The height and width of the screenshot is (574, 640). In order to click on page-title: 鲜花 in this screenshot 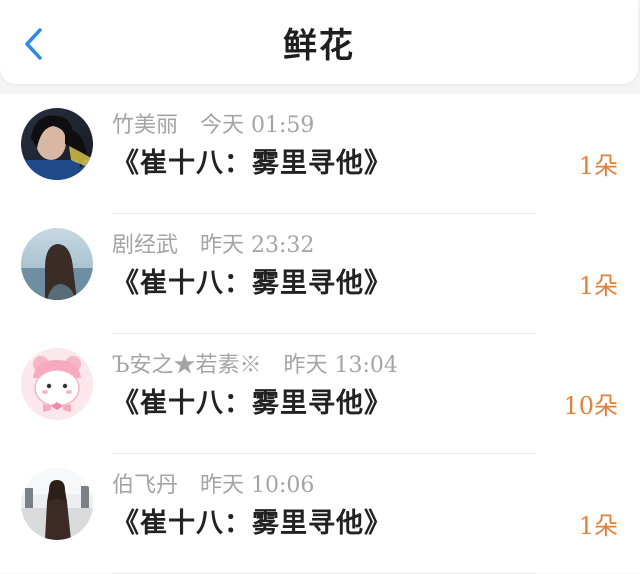, I will do `click(319, 46)`.